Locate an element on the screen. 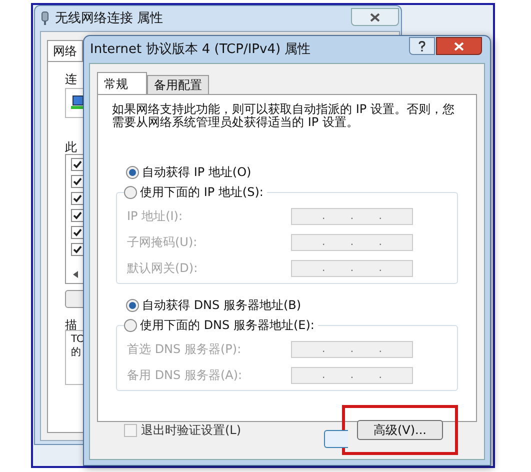  window-title: Internet 协议版本 4 (TCP/IPv4) 属性 is located at coordinates (200, 49).